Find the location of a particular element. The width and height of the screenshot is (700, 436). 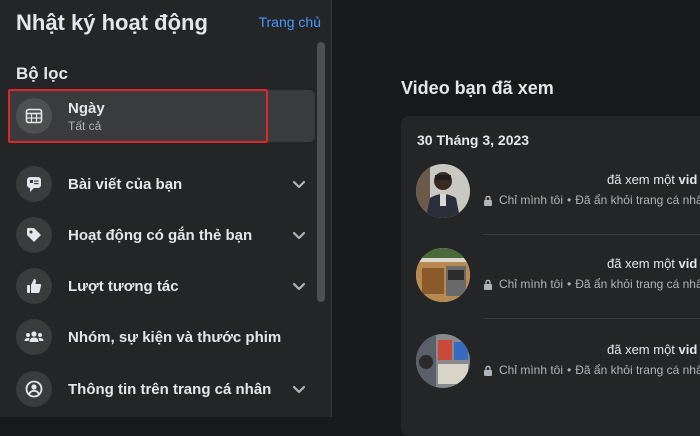

tag-icon is located at coordinates (34, 235).